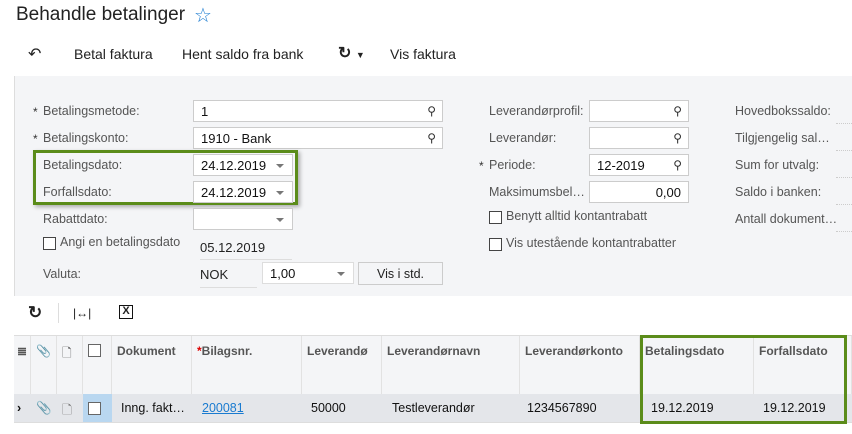 This screenshot has width=852, height=434. What do you see at coordinates (639, 111) in the screenshot?
I see `leverandorprofil-input: ⚲` at bounding box center [639, 111].